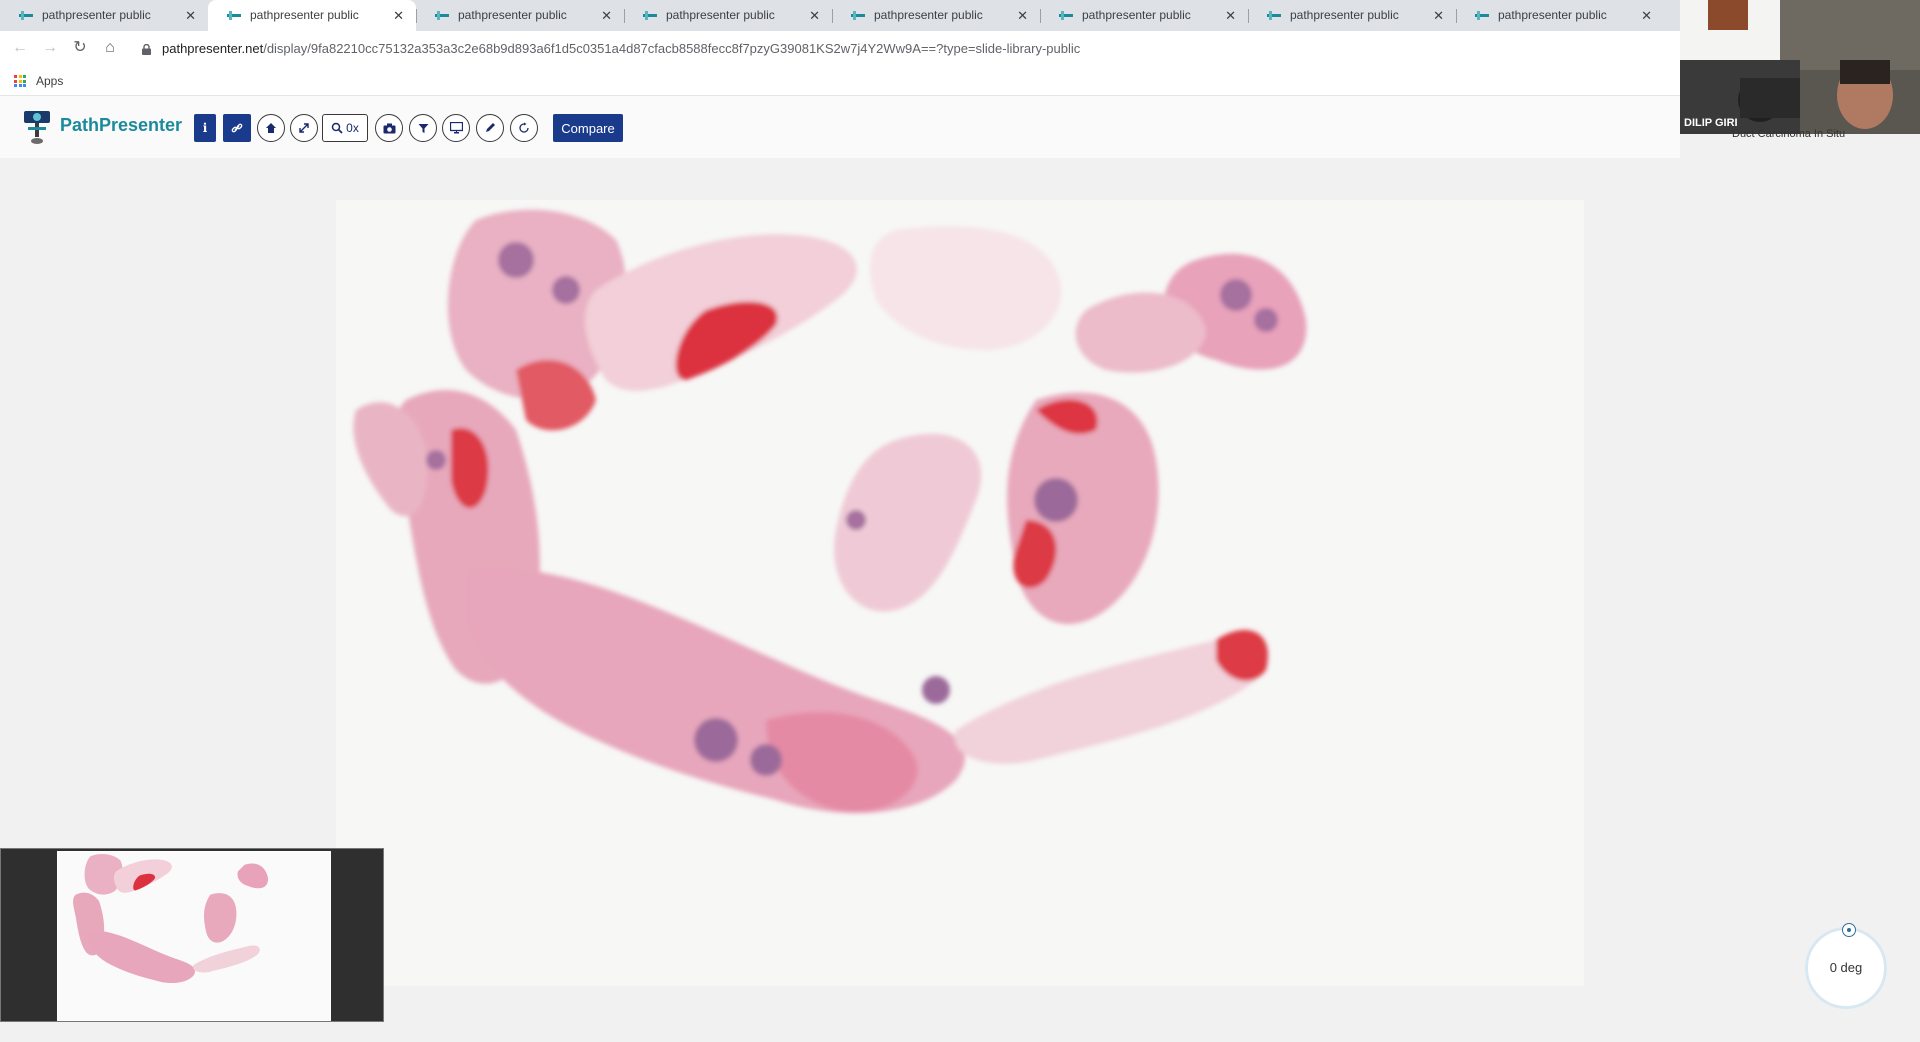 Image resolution: width=1920 pixels, height=1042 pixels. Describe the element at coordinates (20, 48) in the screenshot. I see `back-arrow-icon: ←` at that location.